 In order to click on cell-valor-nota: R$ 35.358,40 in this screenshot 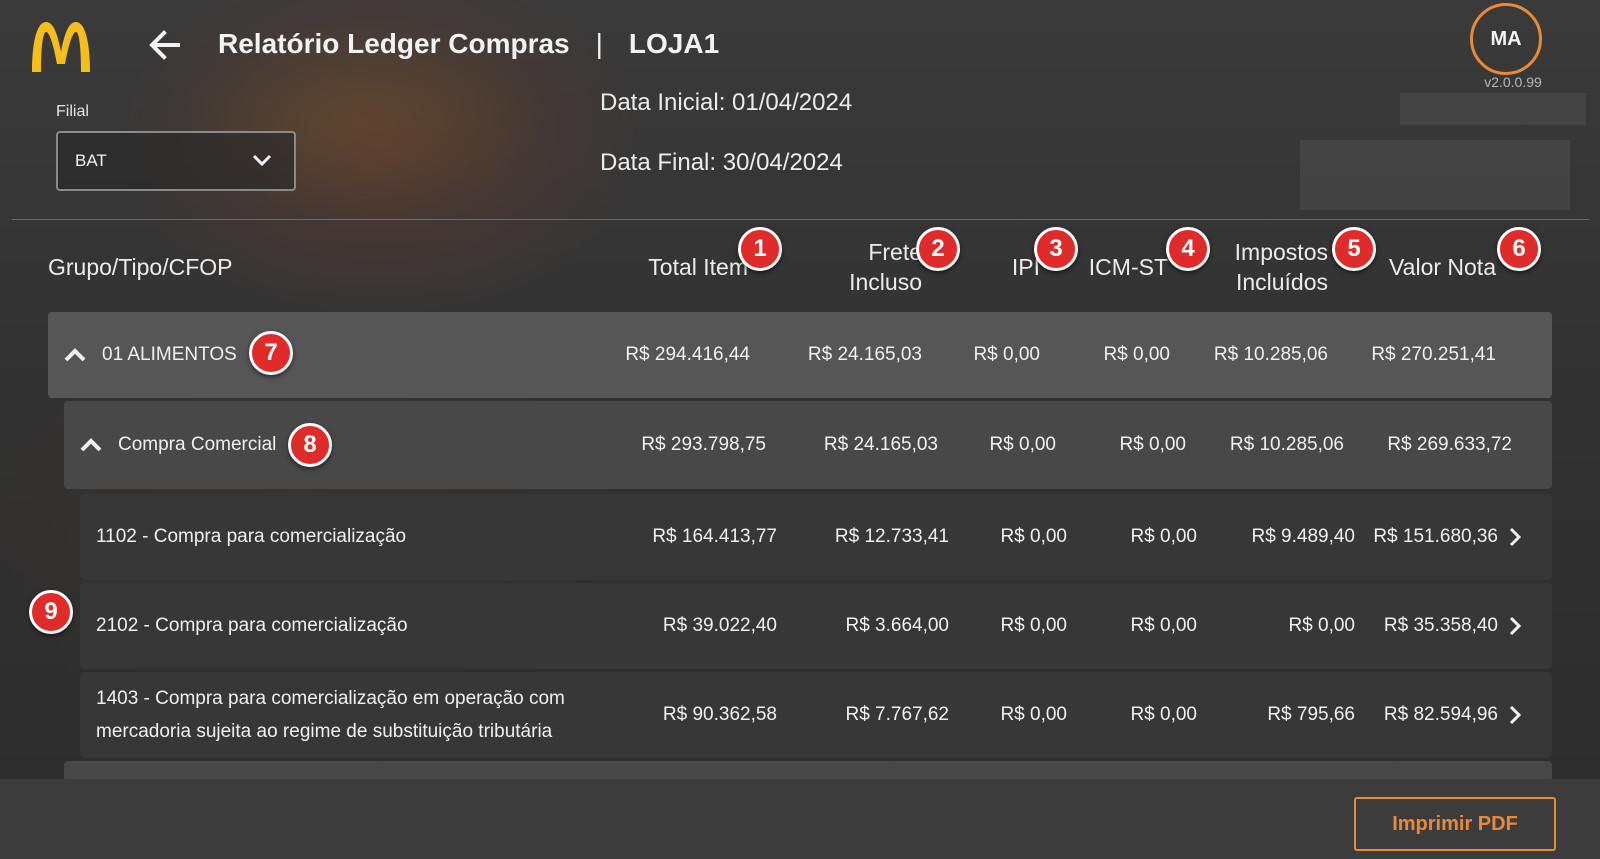, I will do `click(1440, 625)`.